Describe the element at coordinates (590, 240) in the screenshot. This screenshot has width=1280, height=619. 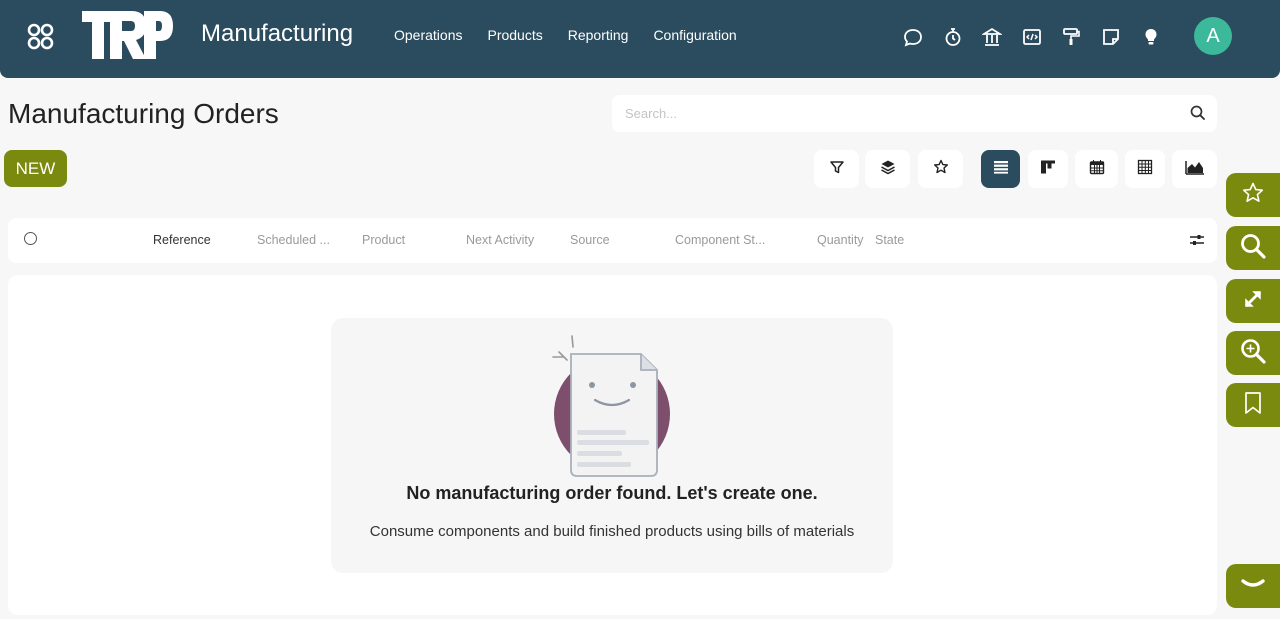
I see `column-source: Source` at that location.